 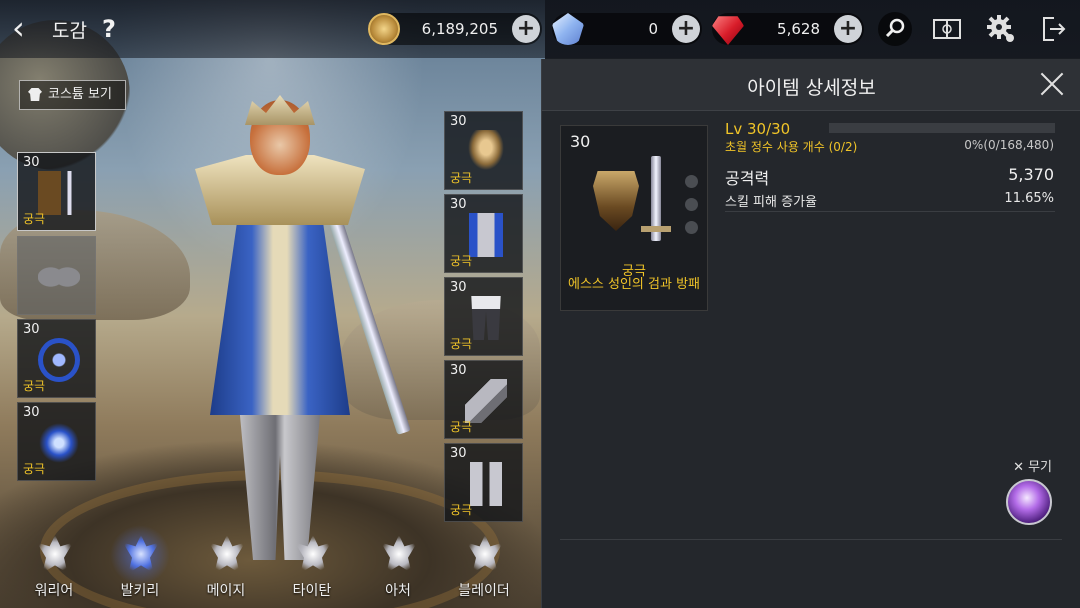 I want to click on equip-slot-chest: 30 궁극, so click(x=483, y=233).